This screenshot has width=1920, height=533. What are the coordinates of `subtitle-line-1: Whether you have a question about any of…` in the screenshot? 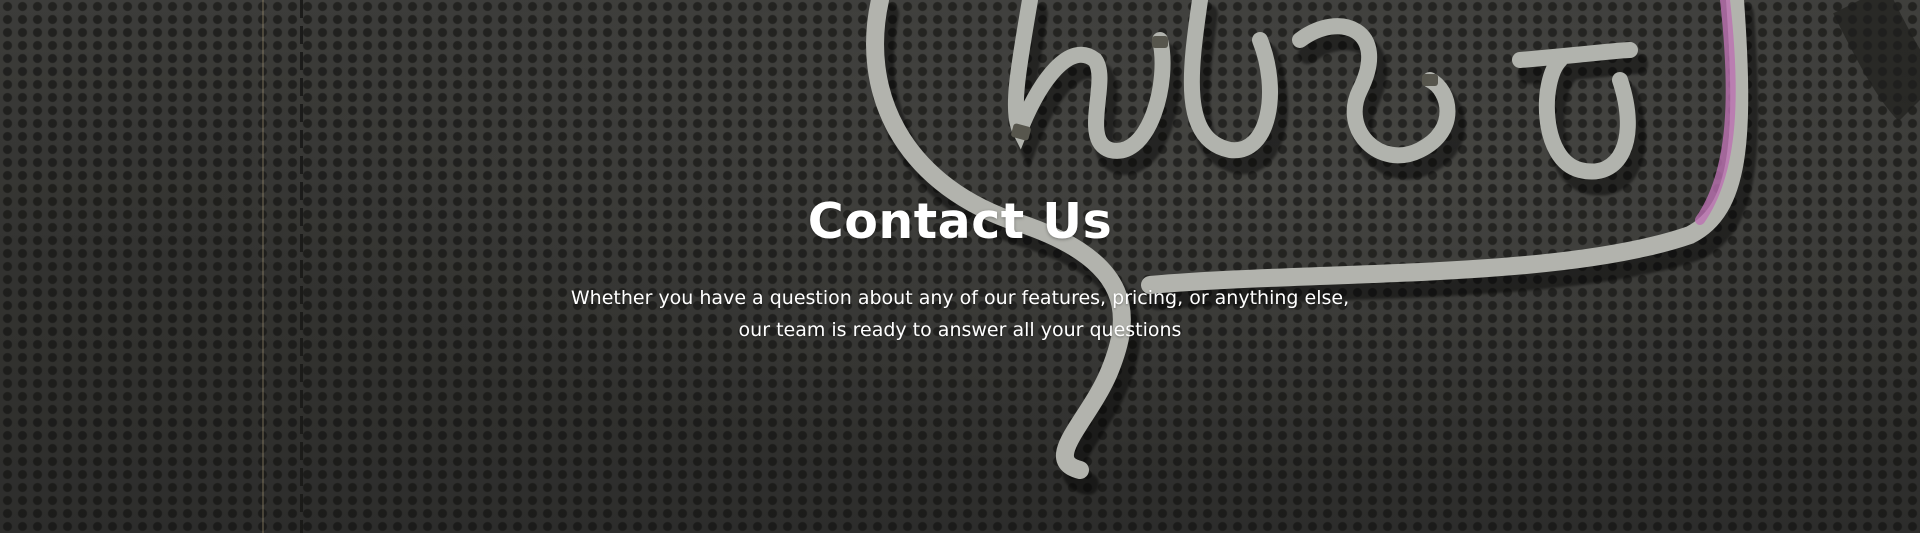 It's located at (960, 298).